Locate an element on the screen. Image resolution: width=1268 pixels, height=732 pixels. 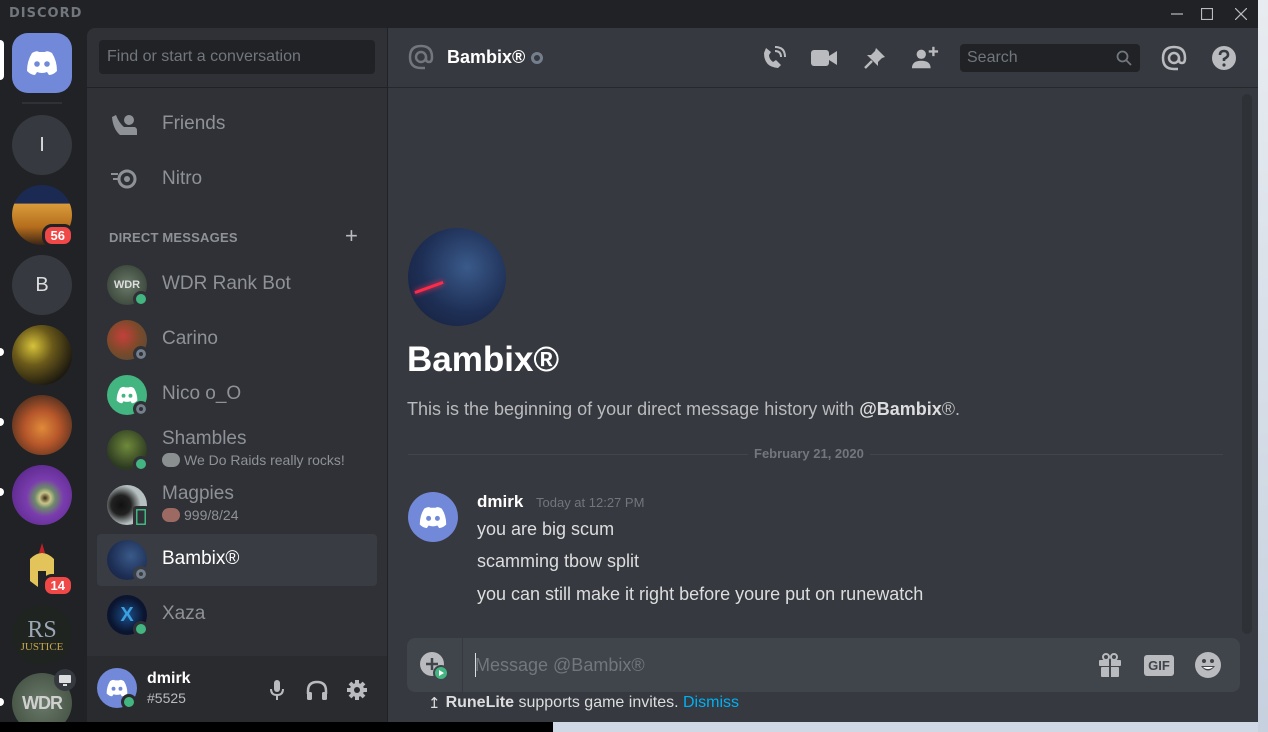
scrollbar is located at coordinates (1247, 364).